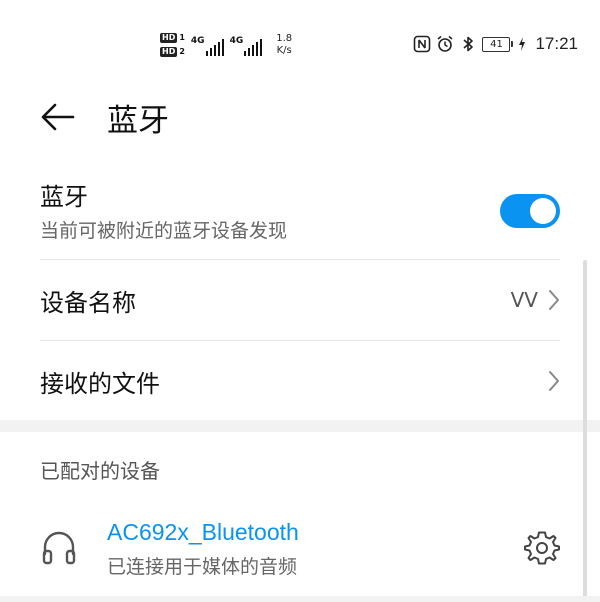  I want to click on status-right: 41 17:21, so click(495, 44).